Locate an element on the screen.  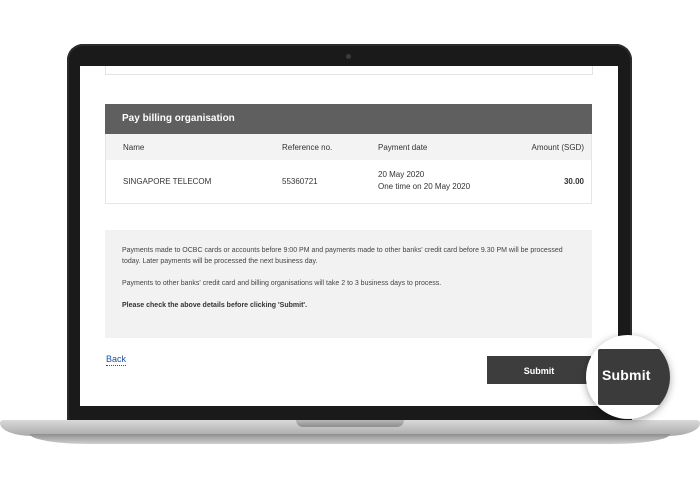
reference-number: 55360721 is located at coordinates (300, 181).